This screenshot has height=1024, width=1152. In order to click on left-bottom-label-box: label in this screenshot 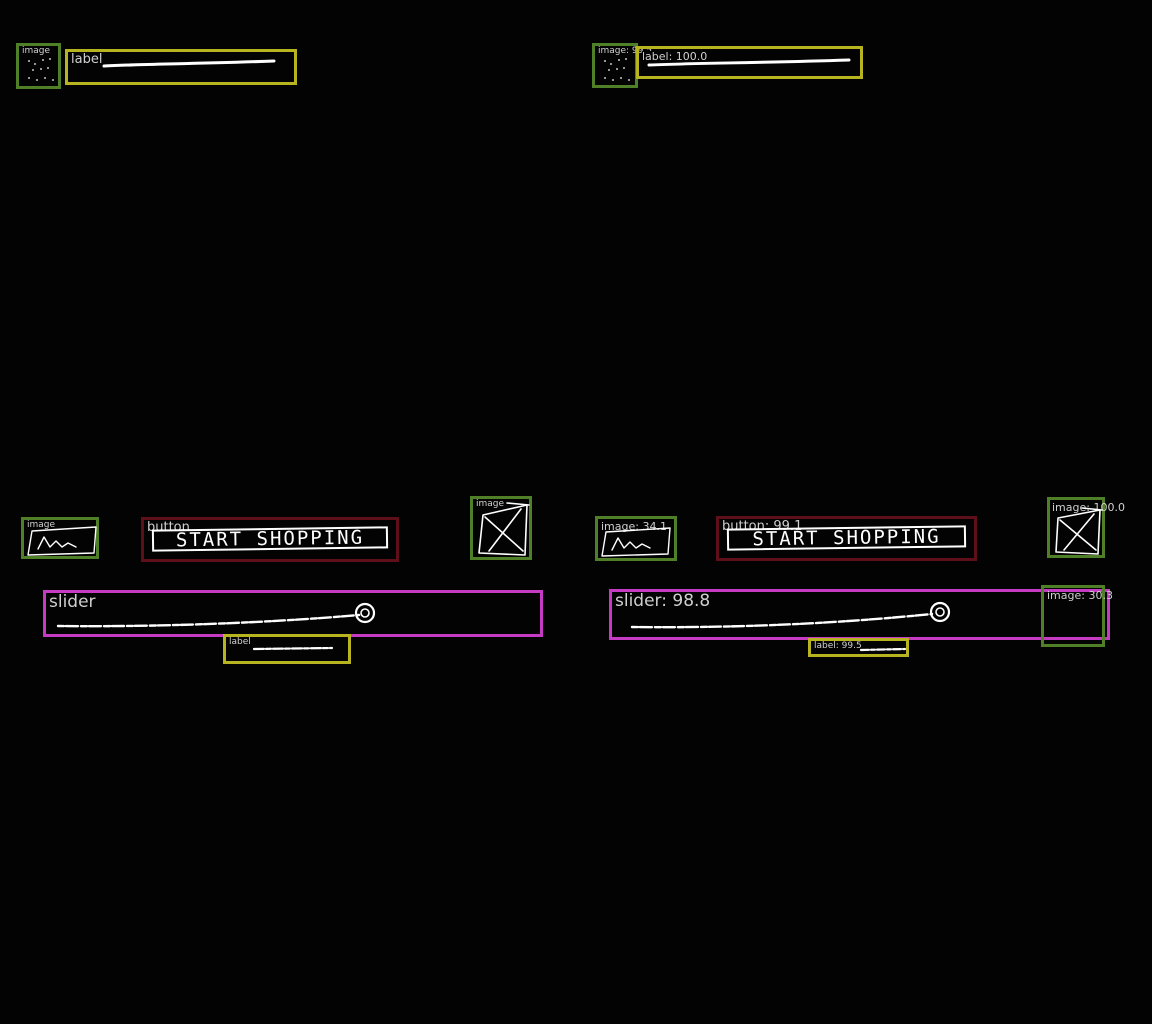, I will do `click(287, 649)`.